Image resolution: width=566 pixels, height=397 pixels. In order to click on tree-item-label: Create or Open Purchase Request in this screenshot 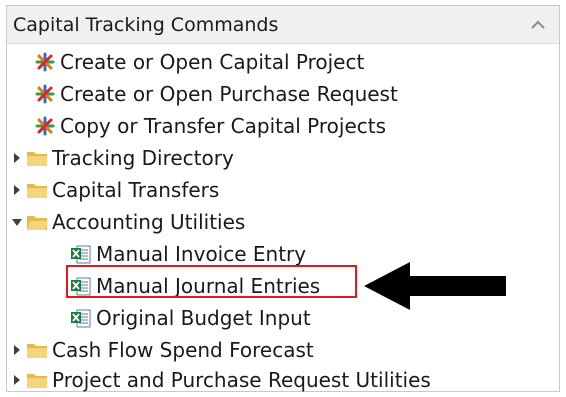, I will do `click(229, 94)`.